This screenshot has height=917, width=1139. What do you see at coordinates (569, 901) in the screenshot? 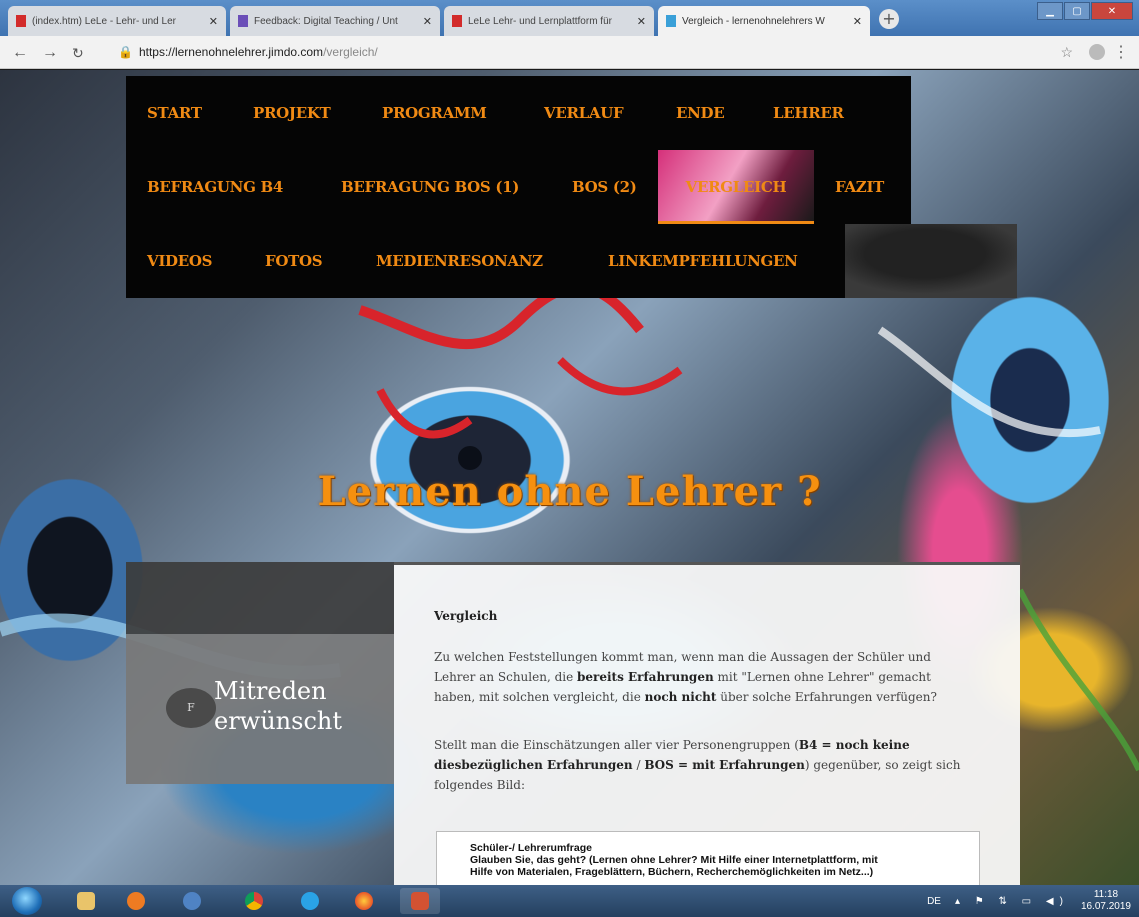
I see `windows-taskbar: DE ▴ ⚑ ⇅ ▭ ◀) 11:18 16.07.2019` at bounding box center [569, 901].